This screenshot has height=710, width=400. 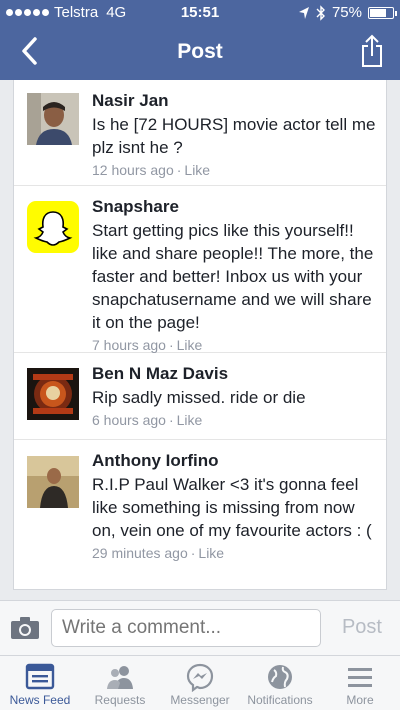 I want to click on comment-author: Snapshare, so click(x=234, y=207).